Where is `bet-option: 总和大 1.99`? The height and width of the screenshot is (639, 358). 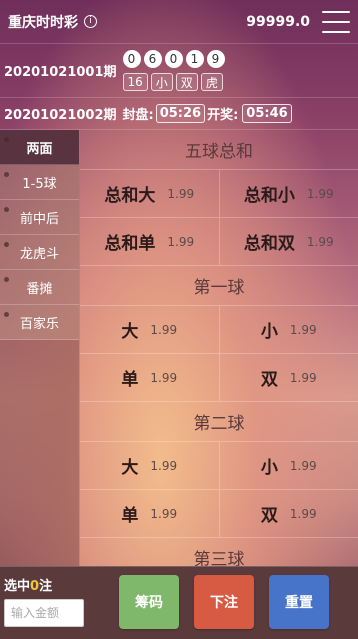 bet-option: 总和大 1.99 is located at coordinates (149, 193).